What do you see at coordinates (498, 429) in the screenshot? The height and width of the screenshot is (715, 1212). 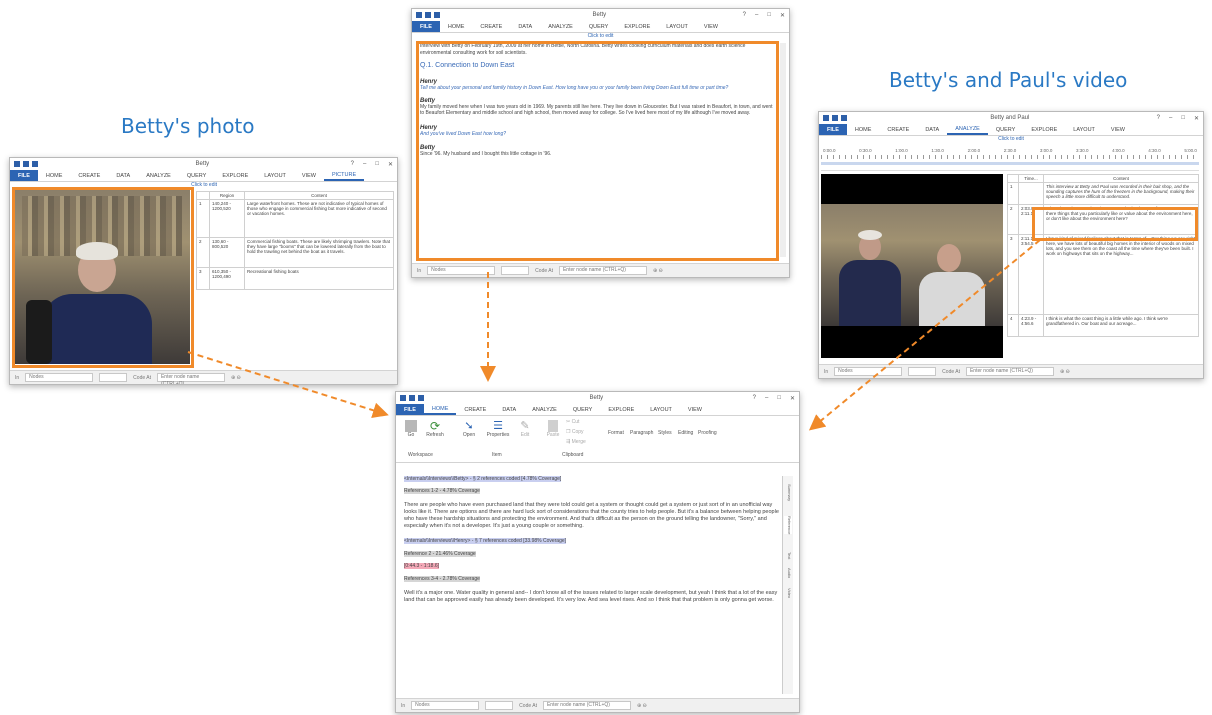 I see `properties-button: ☰ Properties` at bounding box center [498, 429].